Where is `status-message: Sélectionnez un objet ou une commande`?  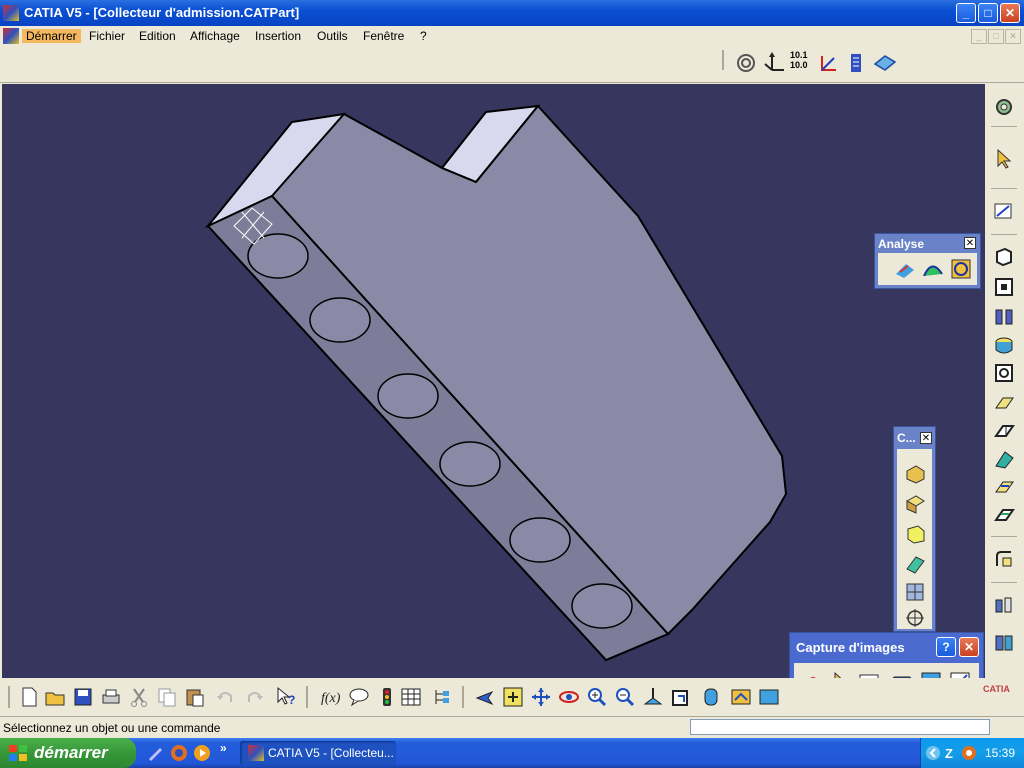 status-message: Sélectionnez un objet ou une commande is located at coordinates (112, 728).